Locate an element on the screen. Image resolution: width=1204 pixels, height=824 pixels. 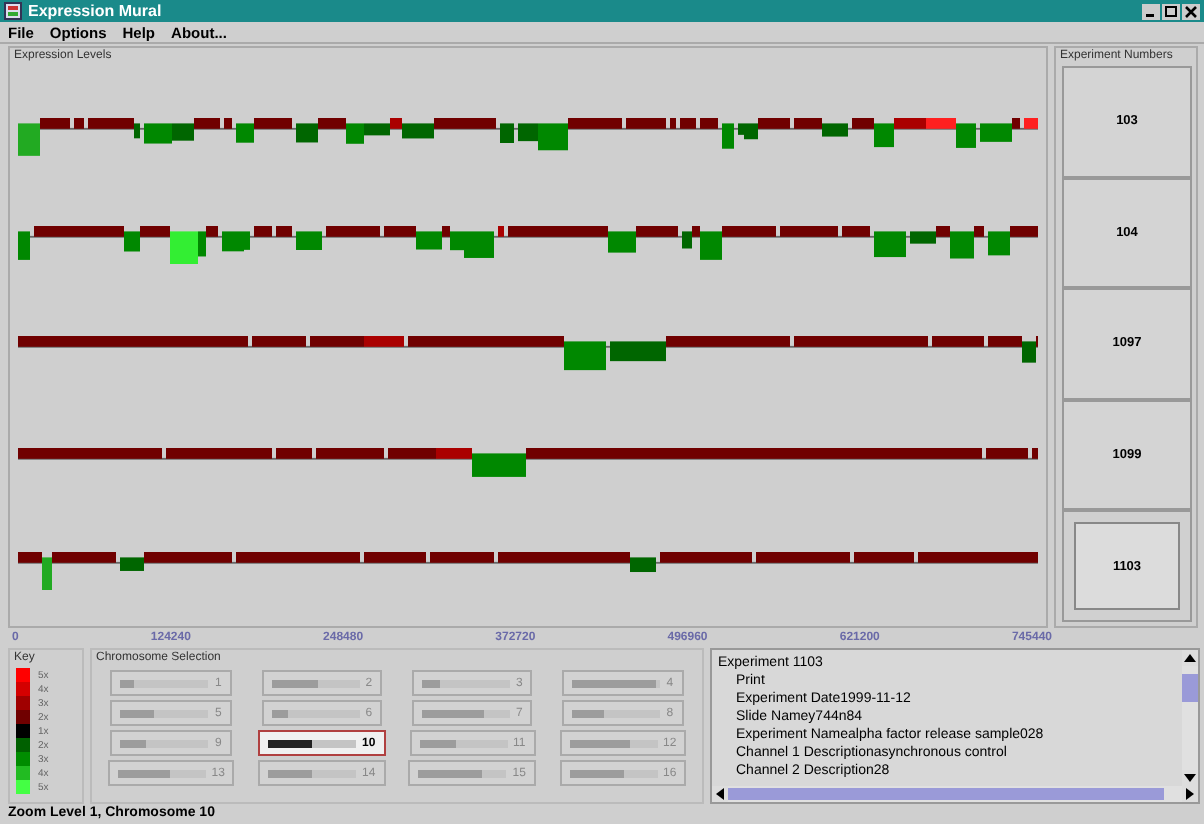
window-title: Expression Mural is located at coordinates (95, 11).